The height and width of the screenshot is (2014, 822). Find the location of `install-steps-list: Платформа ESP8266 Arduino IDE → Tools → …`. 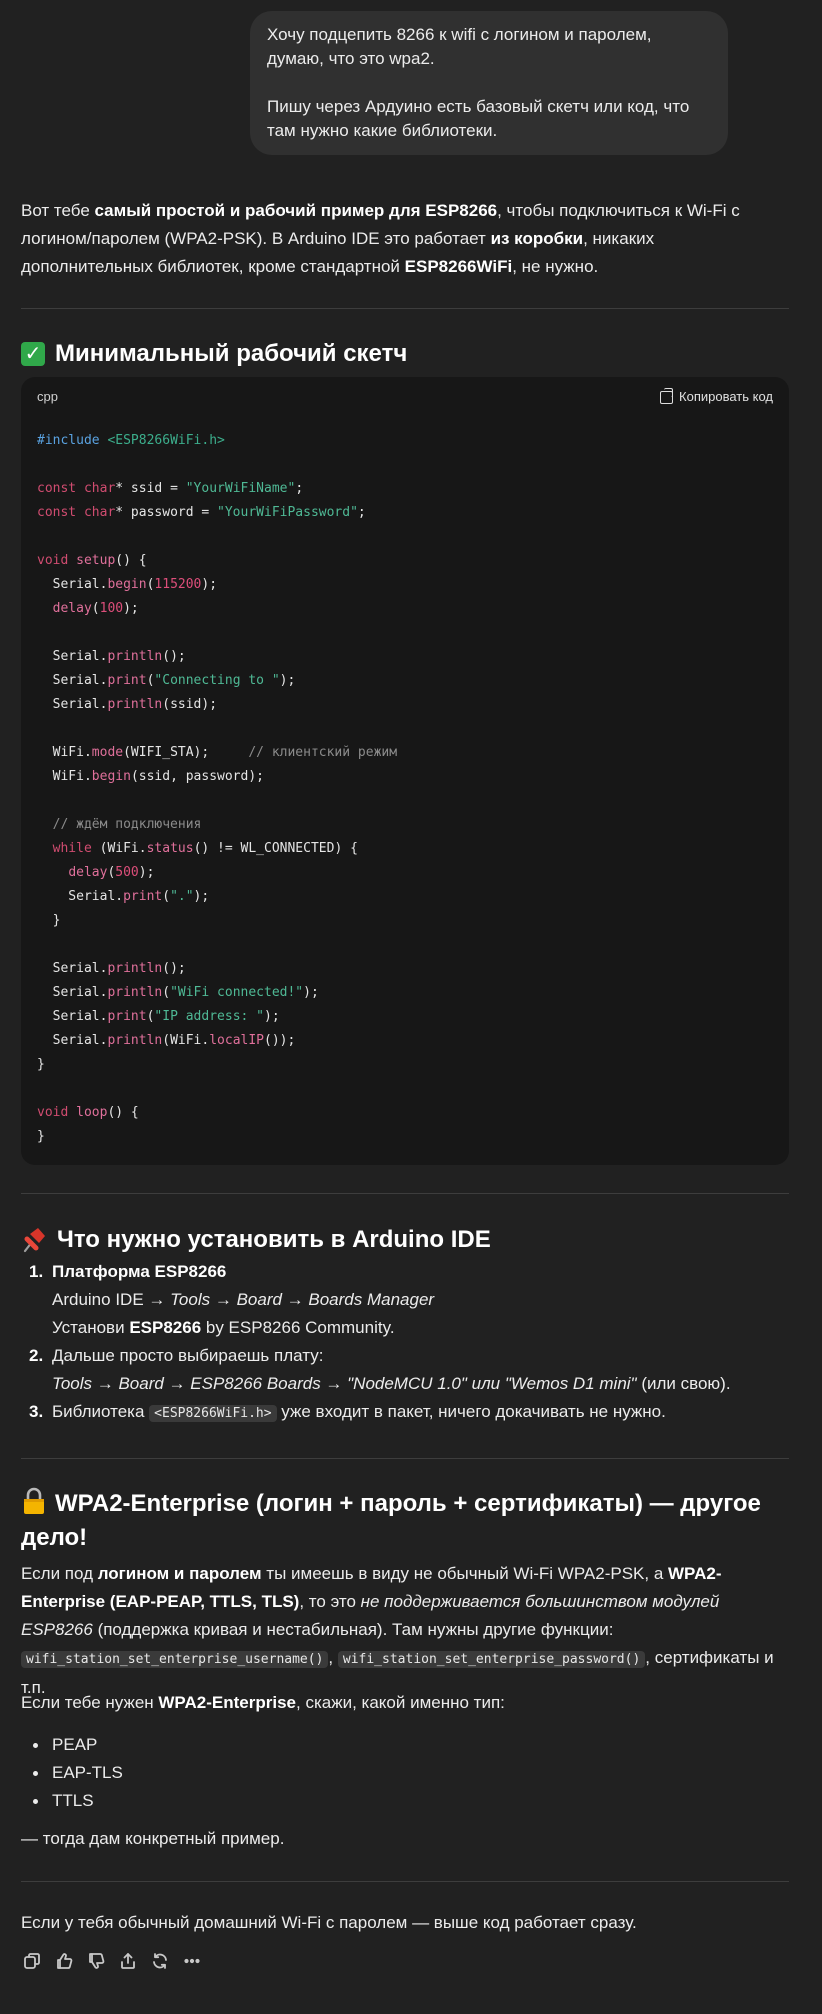

install-steps-list: Платформа ESP8266 Arduino IDE → Tools → … is located at coordinates (405, 1343).